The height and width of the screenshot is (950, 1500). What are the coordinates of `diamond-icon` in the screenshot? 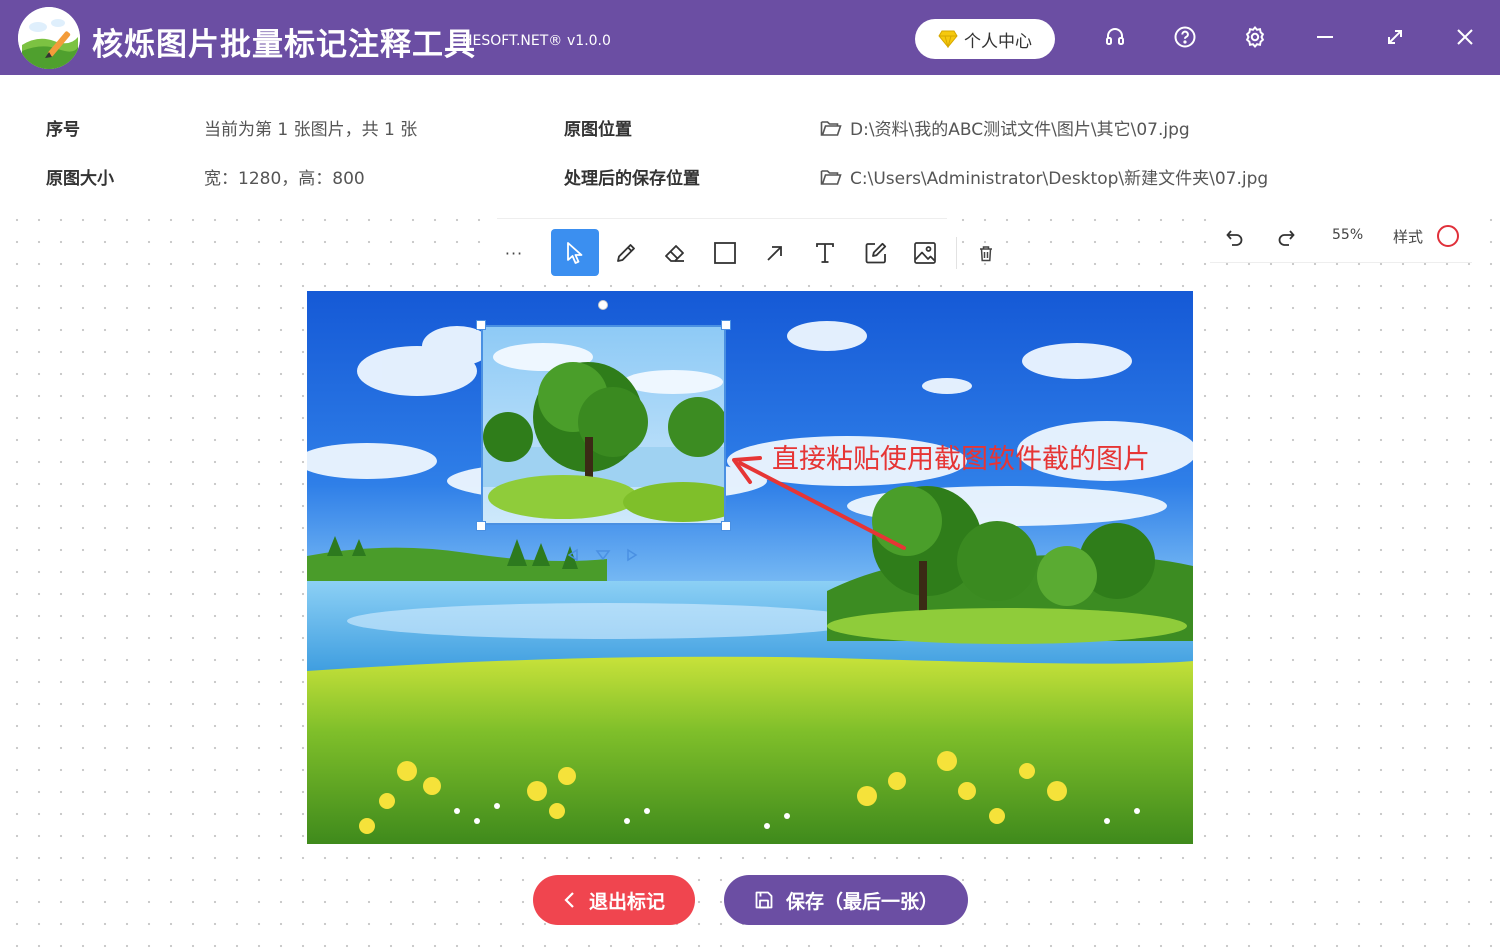 It's located at (948, 39).